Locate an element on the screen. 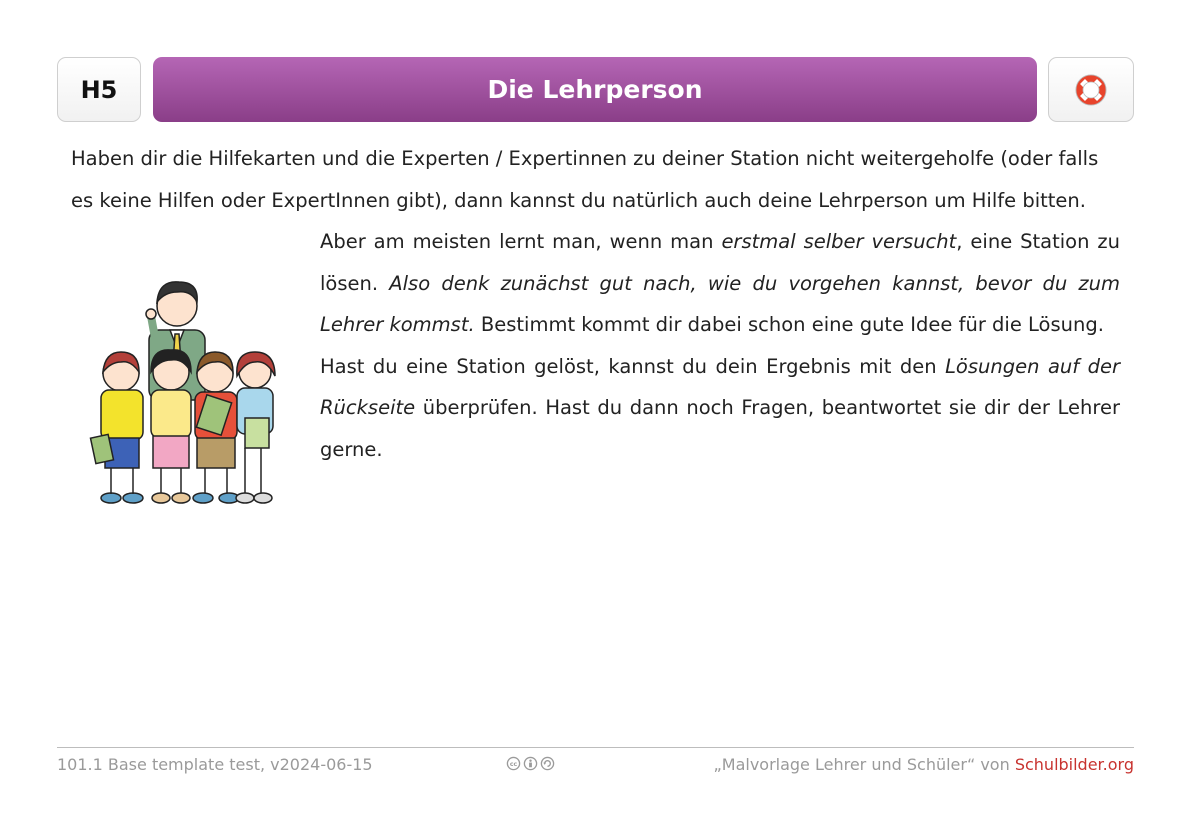 The width and height of the screenshot is (1191, 839). page-title: Die Lehrperson is located at coordinates (595, 89).